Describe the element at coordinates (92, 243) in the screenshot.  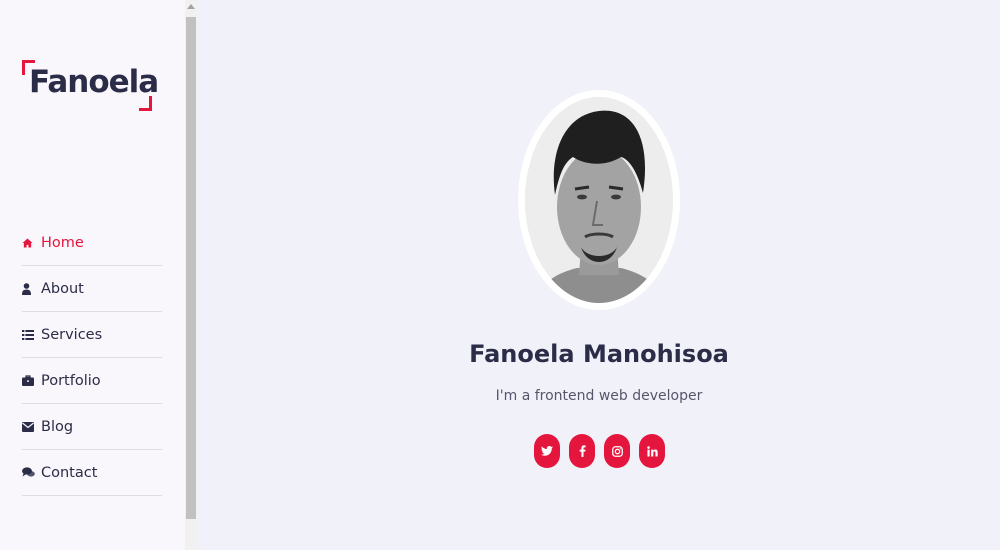
I see `nav-item-home: Home` at that location.